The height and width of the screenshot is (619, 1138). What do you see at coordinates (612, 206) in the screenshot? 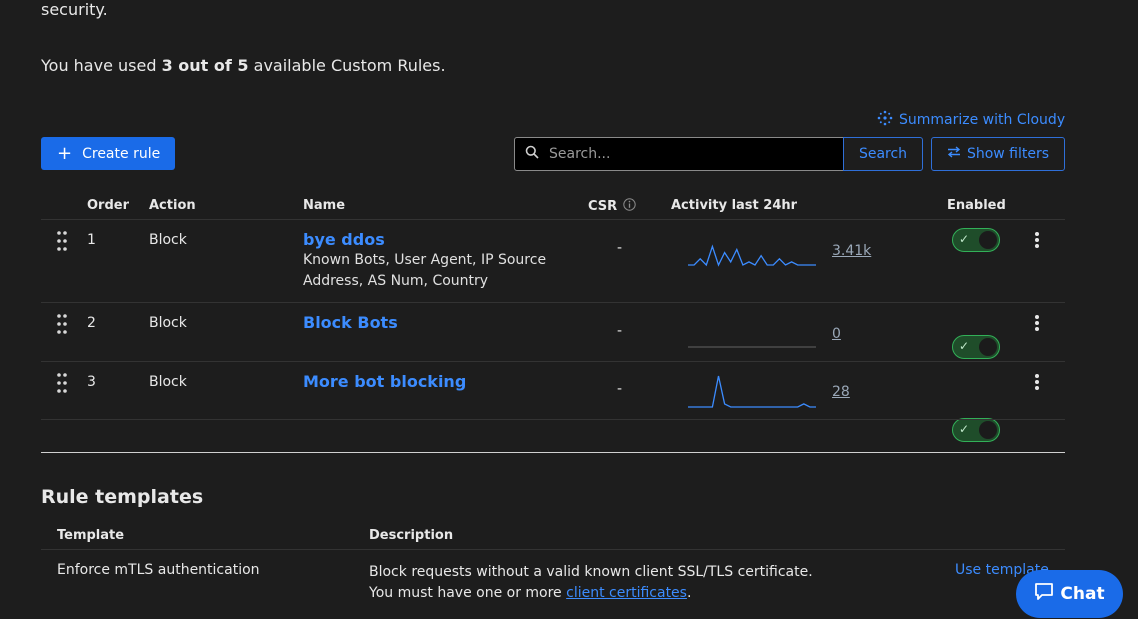
I see `column-header-csr: CSR` at bounding box center [612, 206].